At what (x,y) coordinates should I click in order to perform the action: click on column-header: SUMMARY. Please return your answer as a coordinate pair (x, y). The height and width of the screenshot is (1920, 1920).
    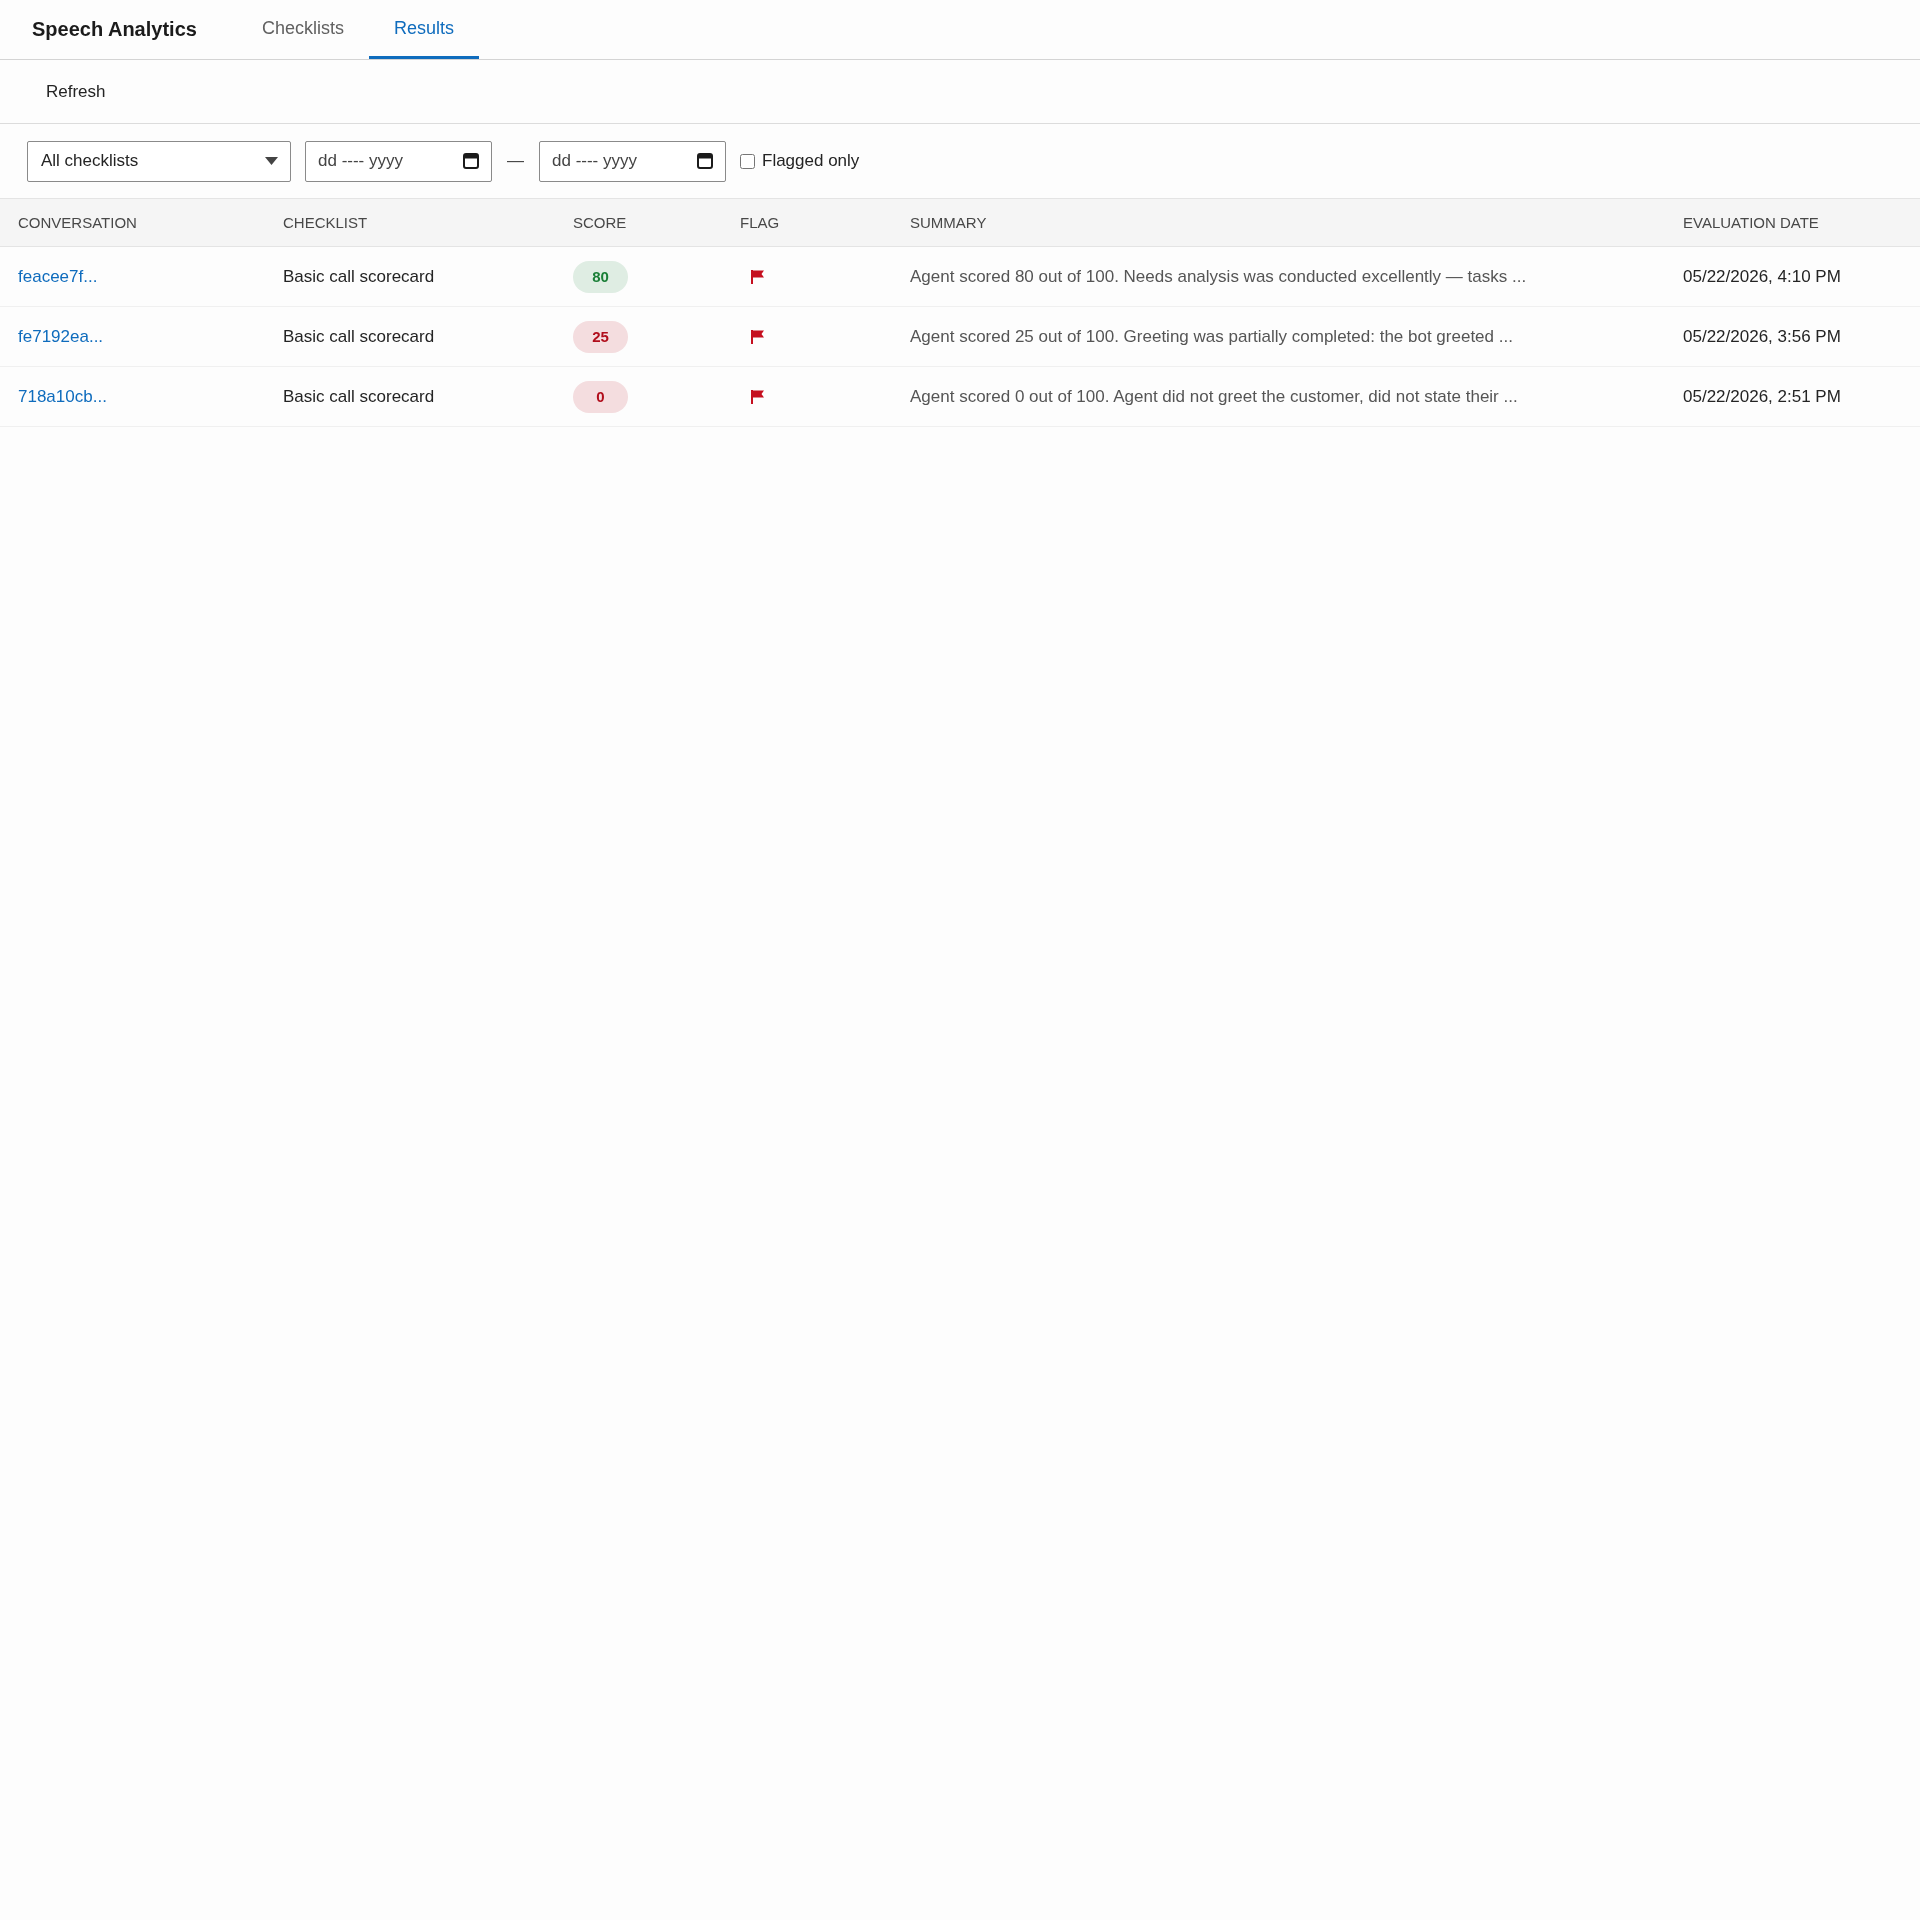
    Looking at the image, I should click on (948, 222).